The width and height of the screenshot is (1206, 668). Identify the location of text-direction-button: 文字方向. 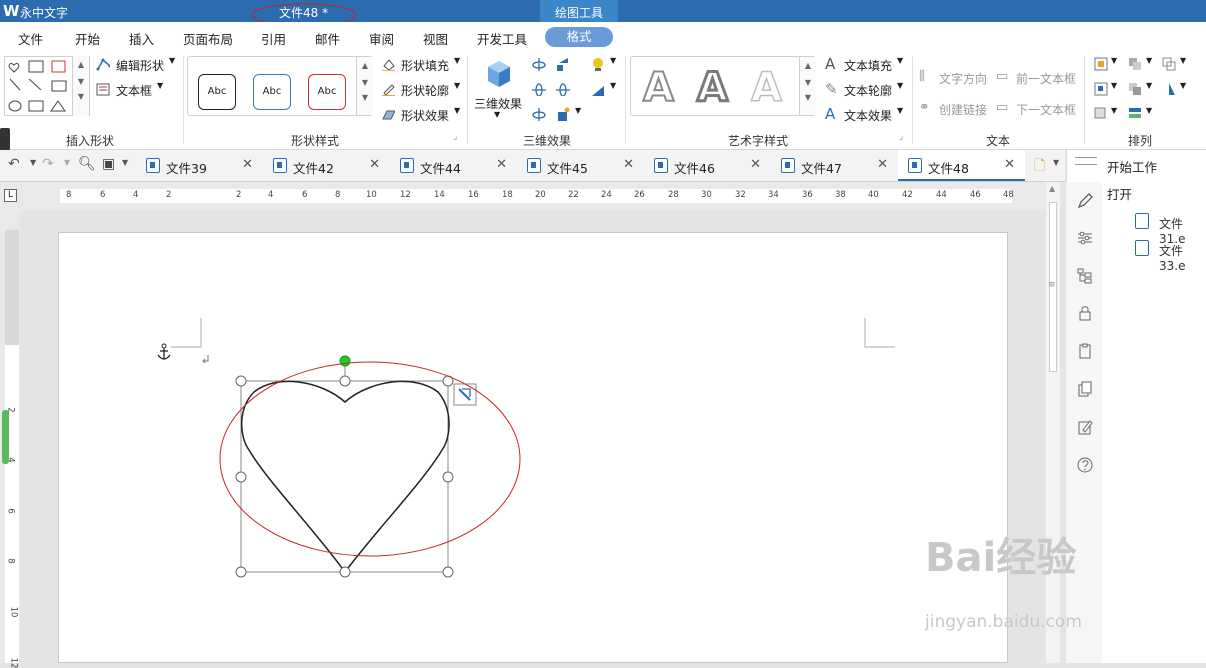
(963, 78).